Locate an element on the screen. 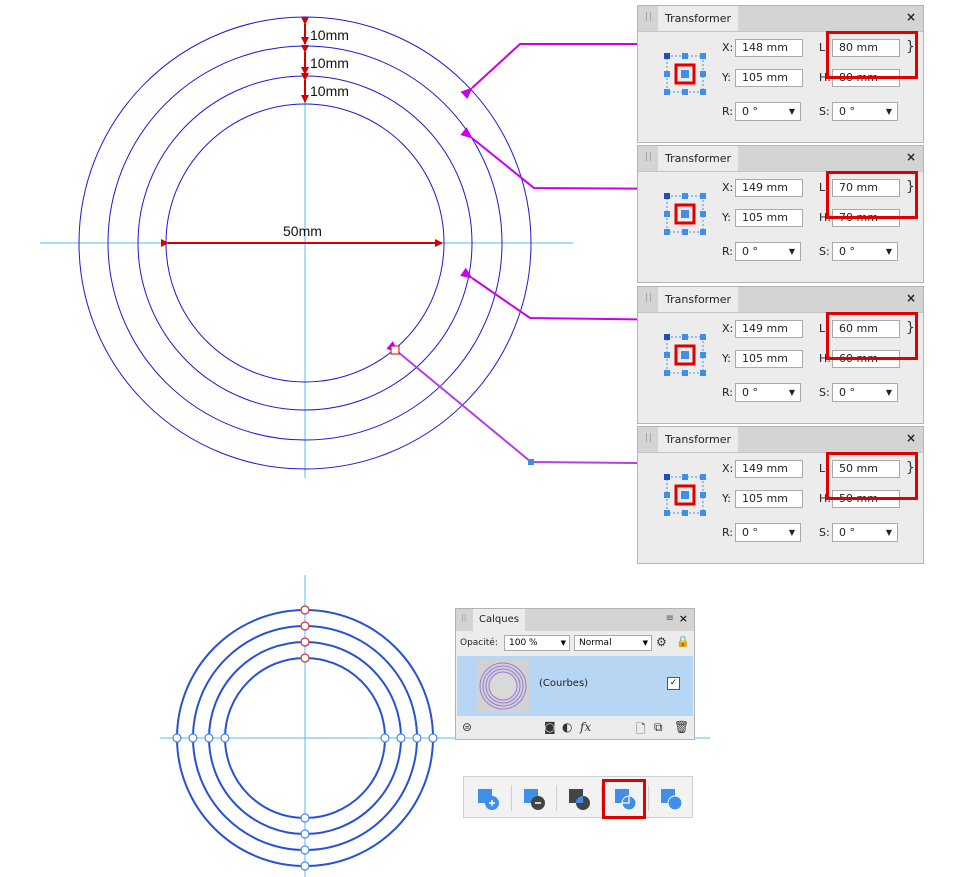  panel-titlebar: || Calques ≡ × is located at coordinates (575, 620).